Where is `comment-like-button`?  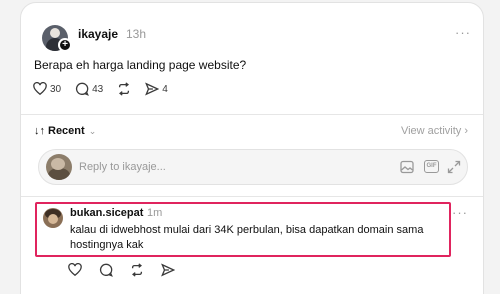 comment-like-button is located at coordinates (75, 270).